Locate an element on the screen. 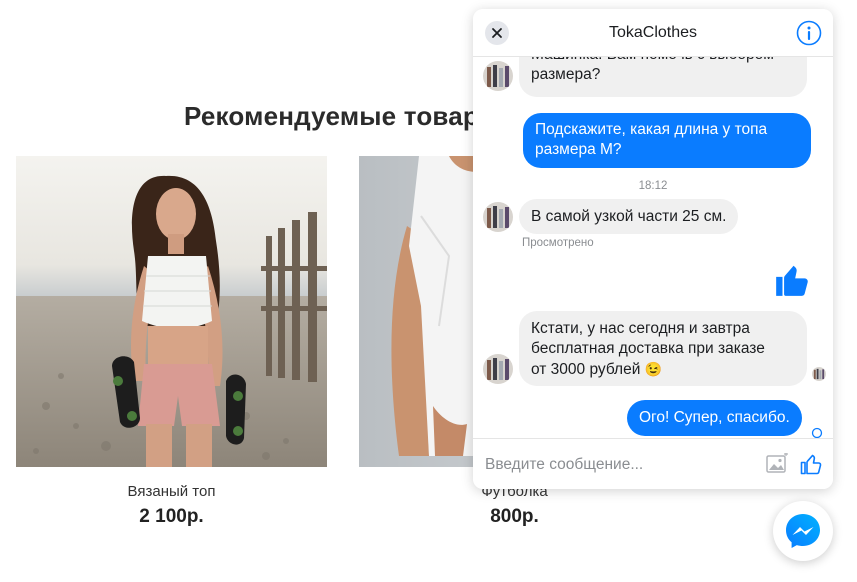 This screenshot has width=857, height=582. message-text: Ого! Супер, спасибо. is located at coordinates (714, 417).